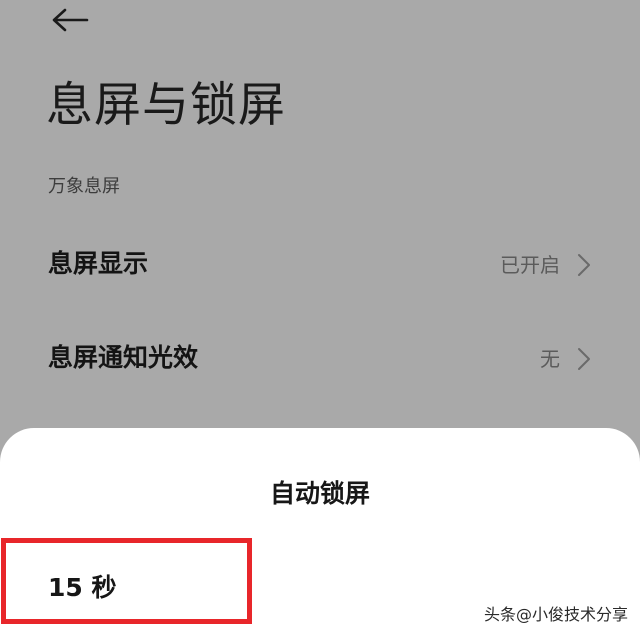 The height and width of the screenshot is (640, 640). What do you see at coordinates (320, 264) in the screenshot?
I see `setting-row-always-on-display: 息屏显示 已开启` at bounding box center [320, 264].